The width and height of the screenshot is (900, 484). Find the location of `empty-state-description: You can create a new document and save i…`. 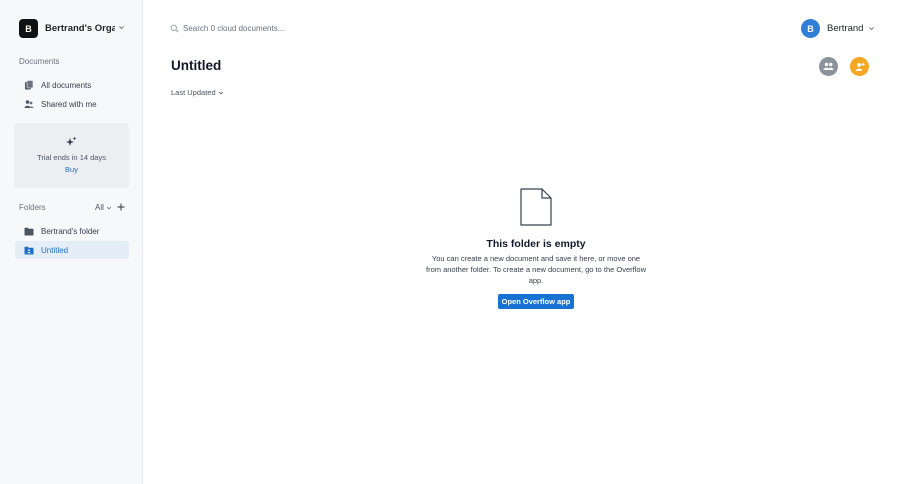

empty-state-description: You can create a new document and save i… is located at coordinates (536, 269).